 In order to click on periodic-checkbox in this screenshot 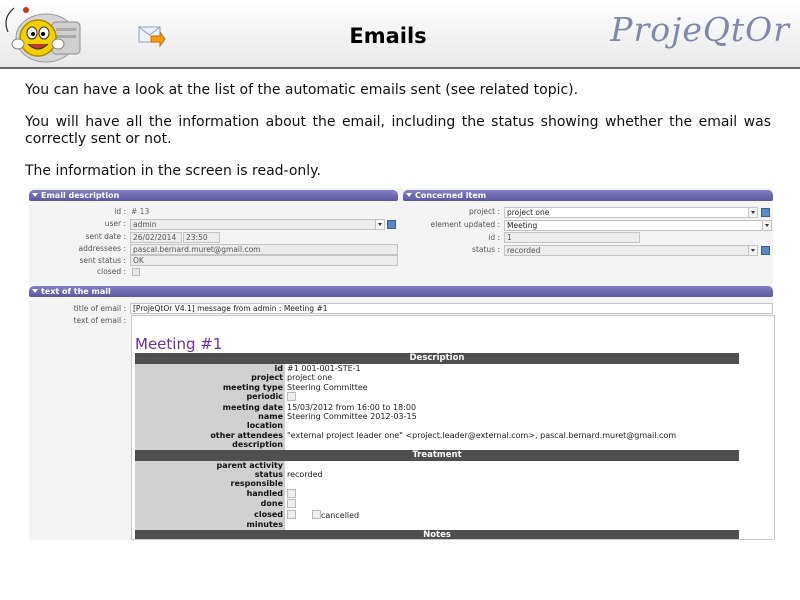, I will do `click(291, 397)`.